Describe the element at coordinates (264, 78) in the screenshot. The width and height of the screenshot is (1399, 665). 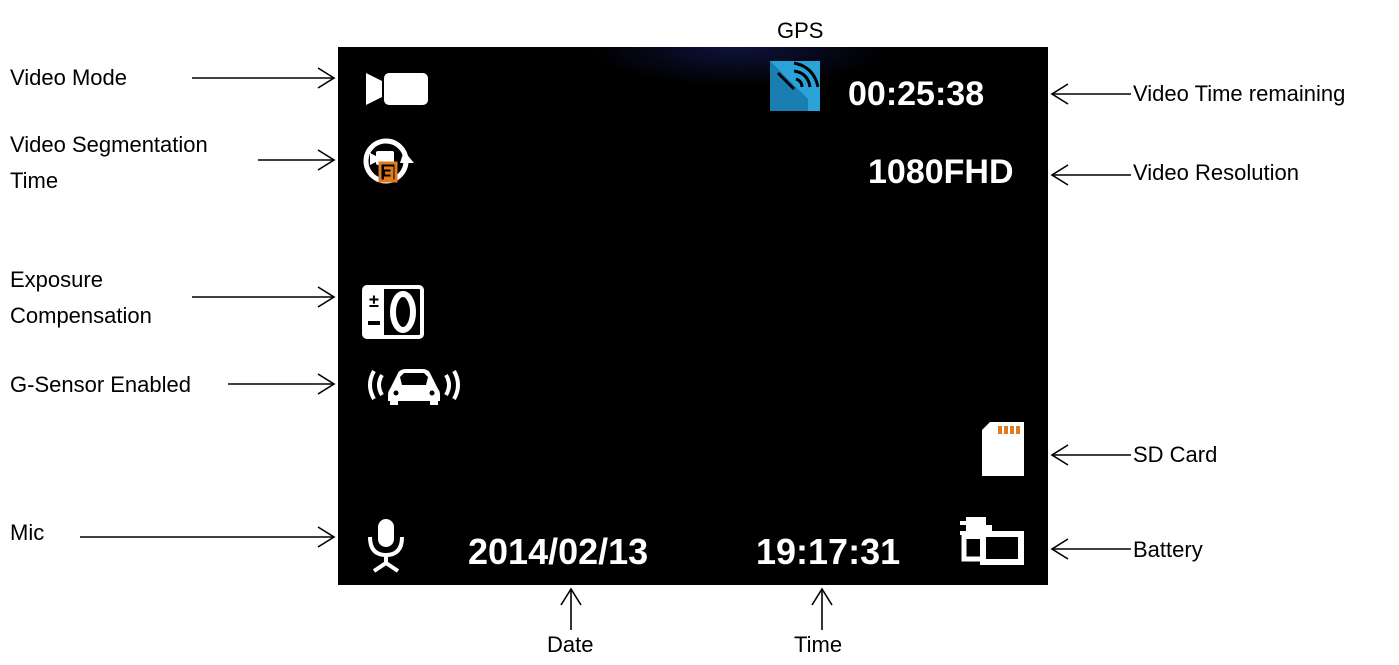
I see `arrow-video-mode` at that location.